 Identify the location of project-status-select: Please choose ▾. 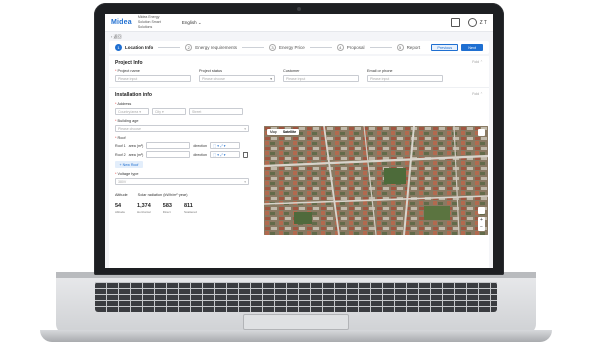
(237, 78).